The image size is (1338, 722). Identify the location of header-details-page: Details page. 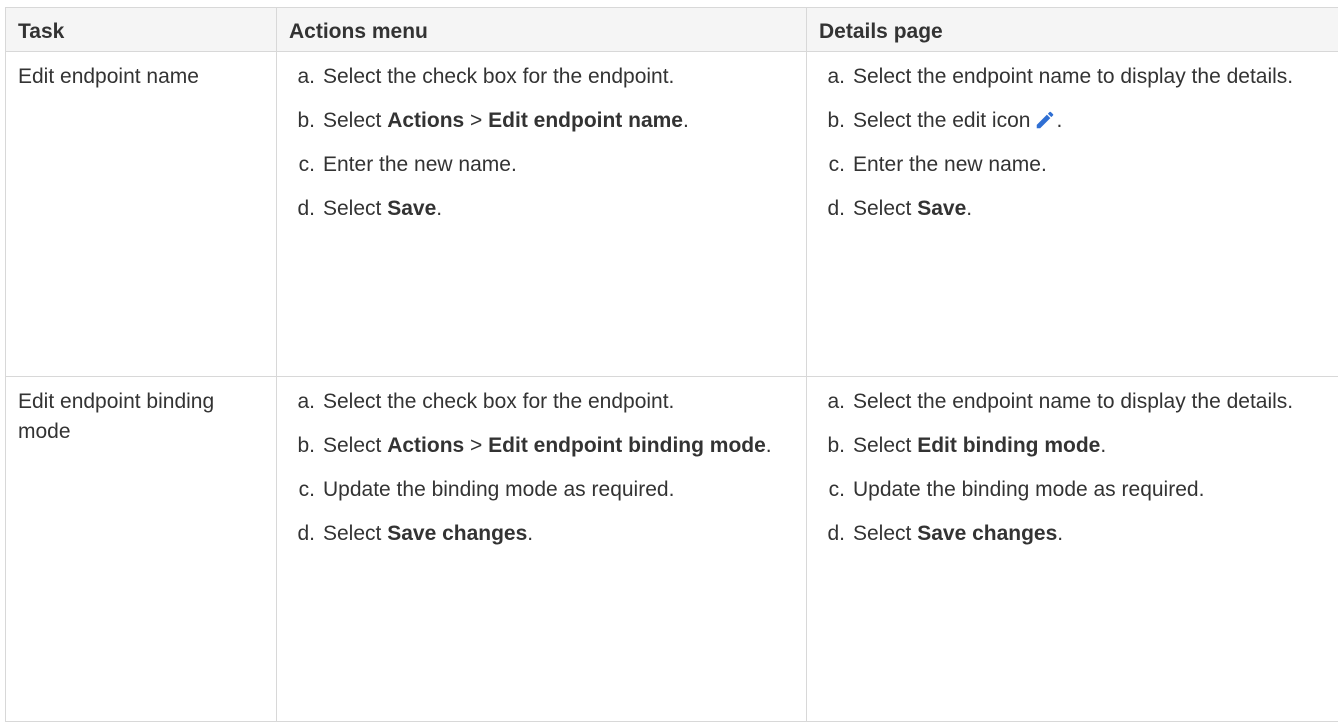
(1072, 30).